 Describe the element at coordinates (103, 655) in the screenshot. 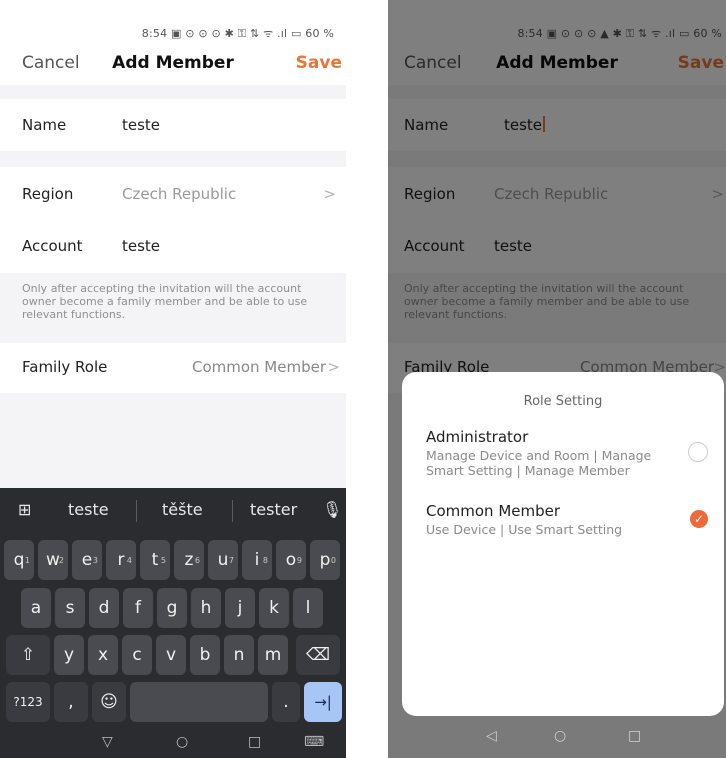

I see `key-x: x` at that location.